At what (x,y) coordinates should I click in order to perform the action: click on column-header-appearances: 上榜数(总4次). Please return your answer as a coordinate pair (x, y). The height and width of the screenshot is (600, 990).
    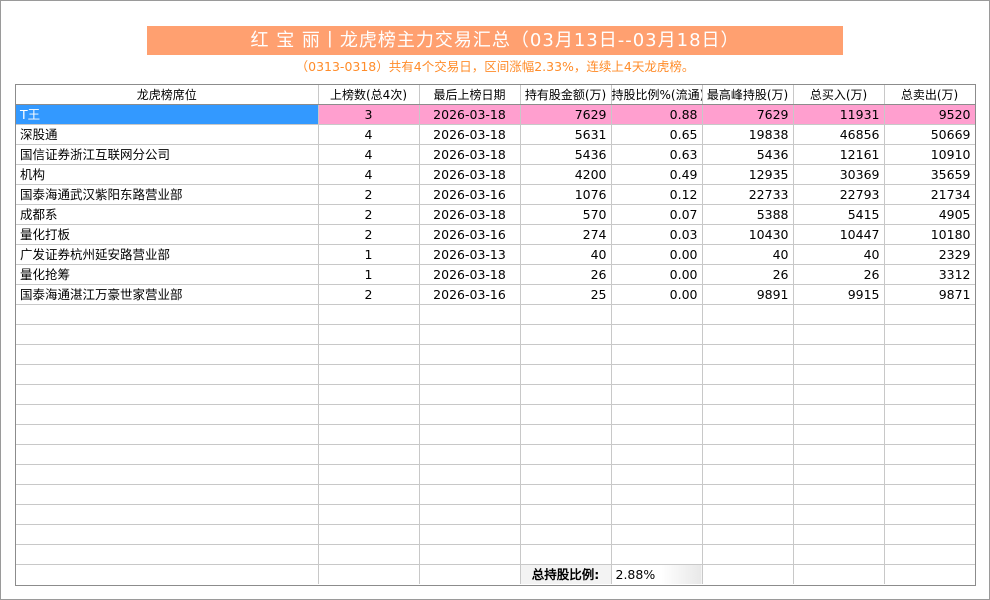
    Looking at the image, I should click on (369, 95).